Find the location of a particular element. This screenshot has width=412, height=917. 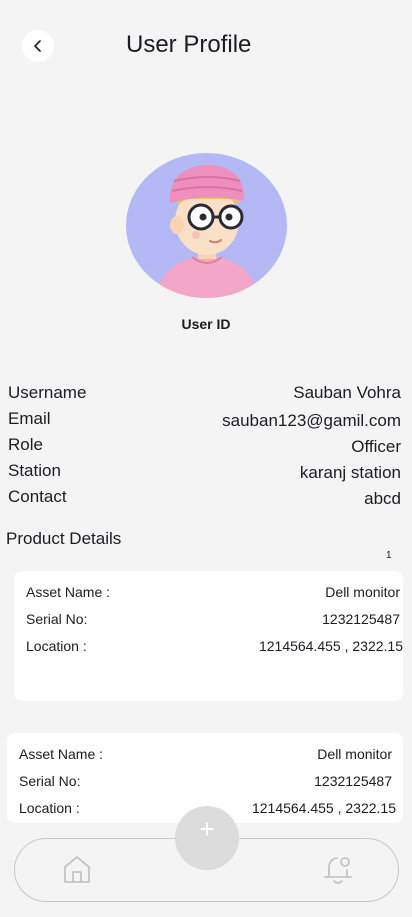

plus-icon: + is located at coordinates (207, 829).